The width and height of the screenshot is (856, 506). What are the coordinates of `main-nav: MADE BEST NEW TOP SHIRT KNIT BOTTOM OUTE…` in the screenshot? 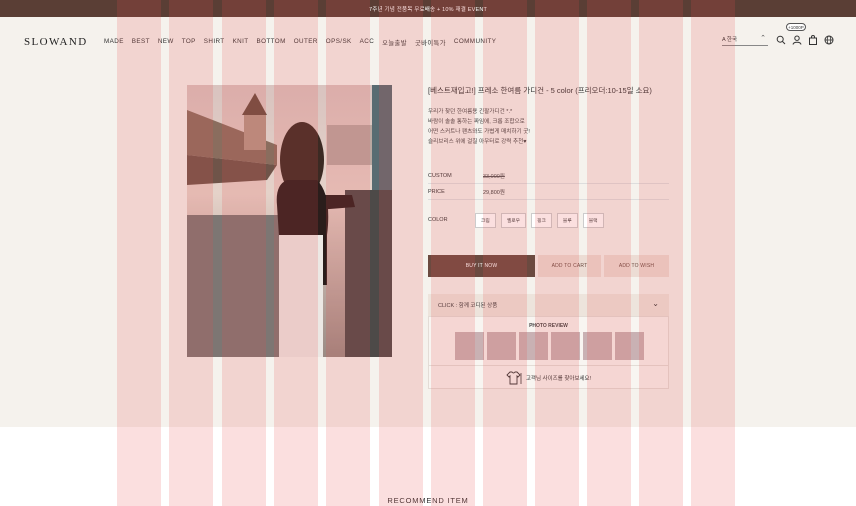 It's located at (300, 42).